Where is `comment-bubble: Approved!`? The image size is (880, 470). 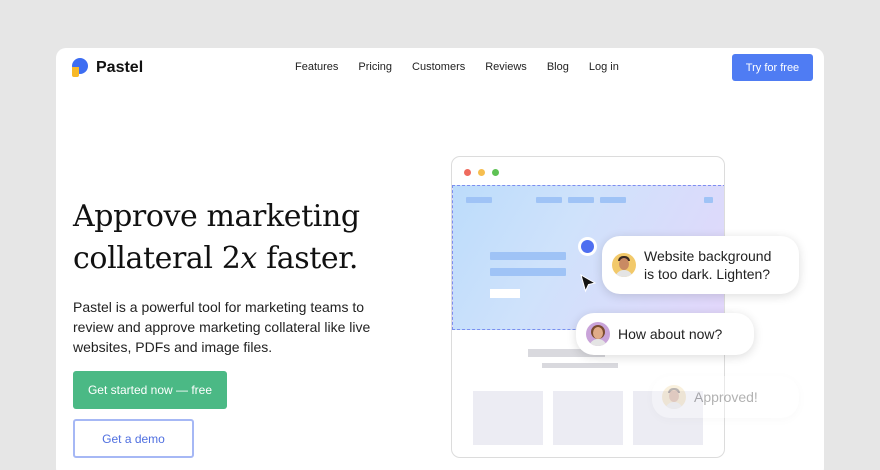 comment-bubble: Approved! is located at coordinates (725, 397).